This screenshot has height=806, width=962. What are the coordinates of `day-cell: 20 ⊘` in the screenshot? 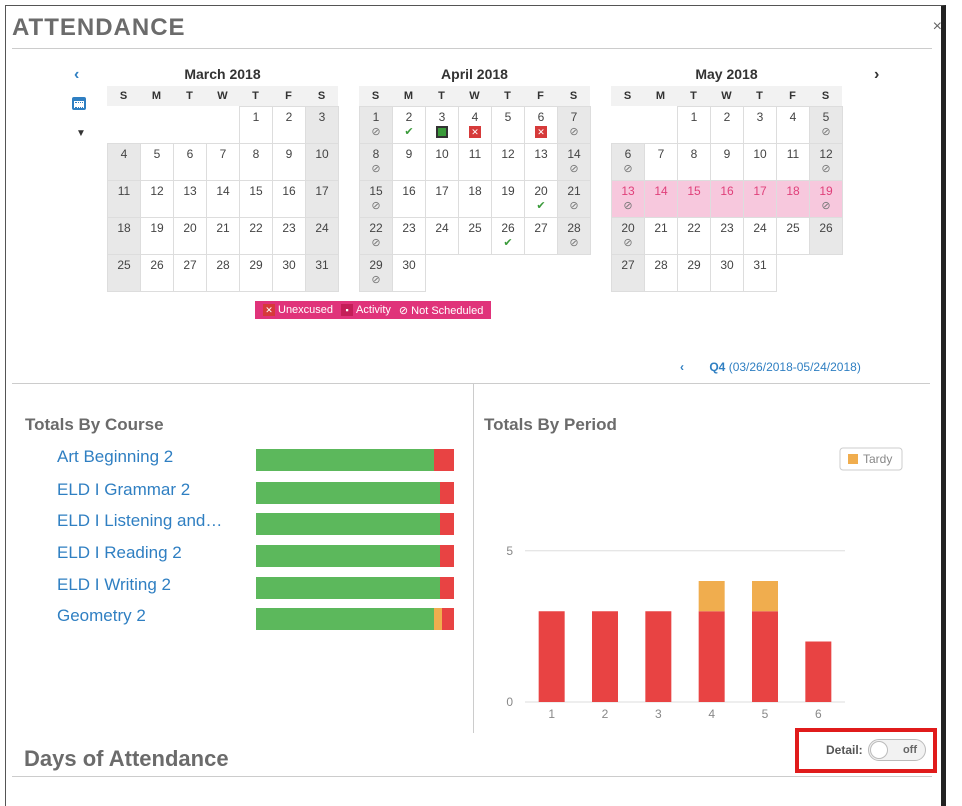 It's located at (628, 236).